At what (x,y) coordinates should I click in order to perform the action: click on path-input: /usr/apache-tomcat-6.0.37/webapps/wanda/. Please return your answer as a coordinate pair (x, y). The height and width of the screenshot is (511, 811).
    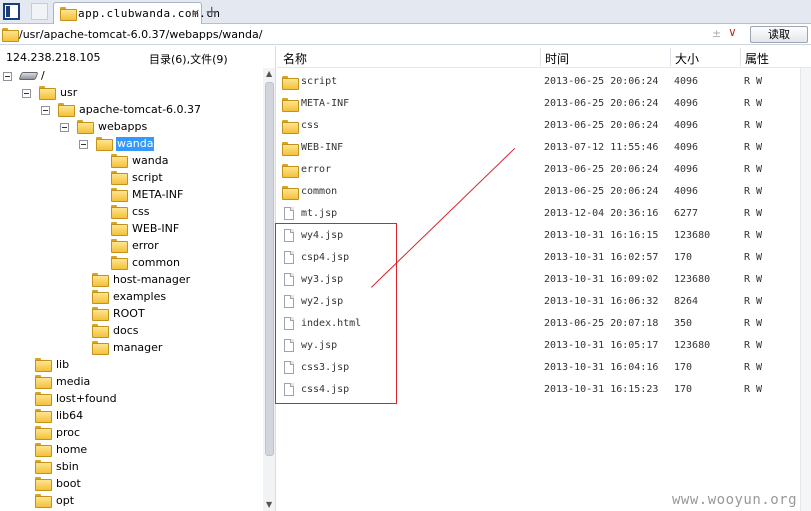
    Looking at the image, I should click on (369, 34).